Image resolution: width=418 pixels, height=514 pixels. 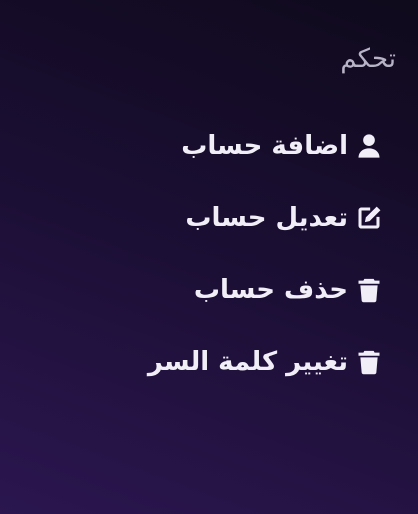 I want to click on menu-item-change-password: تغيير كلمة السر, so click(x=209, y=362).